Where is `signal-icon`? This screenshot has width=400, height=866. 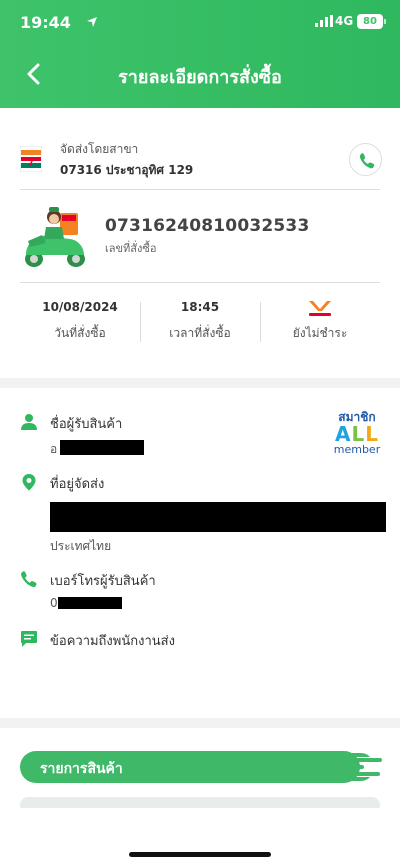
signal-icon is located at coordinates (324, 21).